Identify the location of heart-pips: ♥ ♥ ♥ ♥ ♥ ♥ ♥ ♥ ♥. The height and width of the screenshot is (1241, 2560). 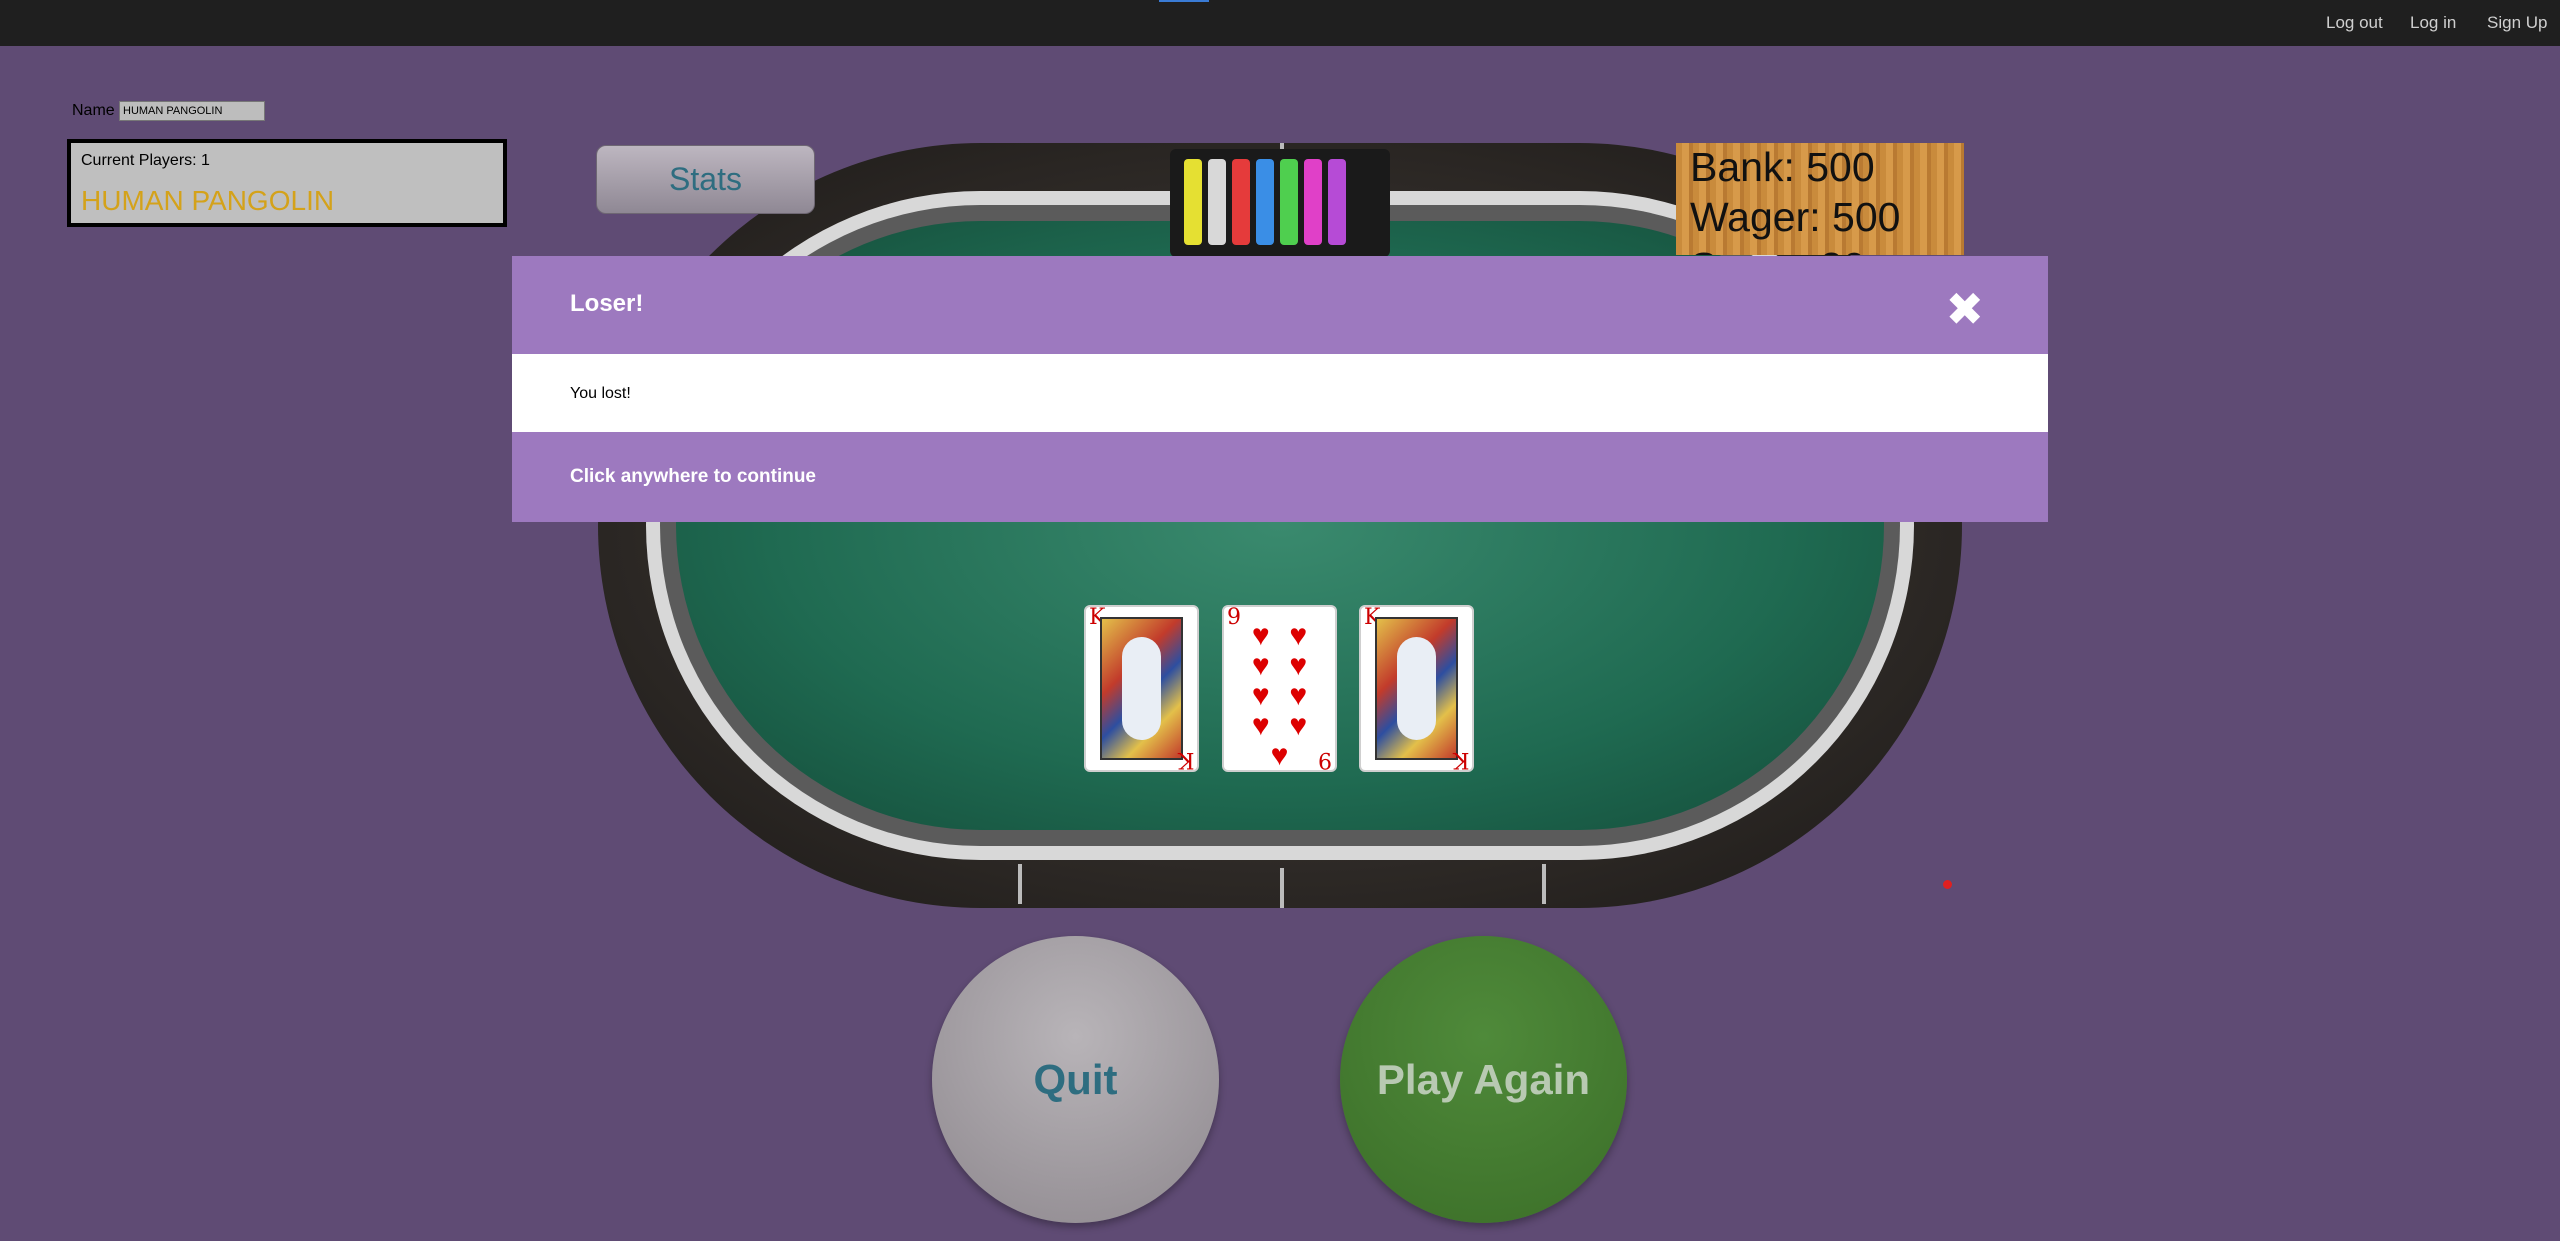
(1279, 695).